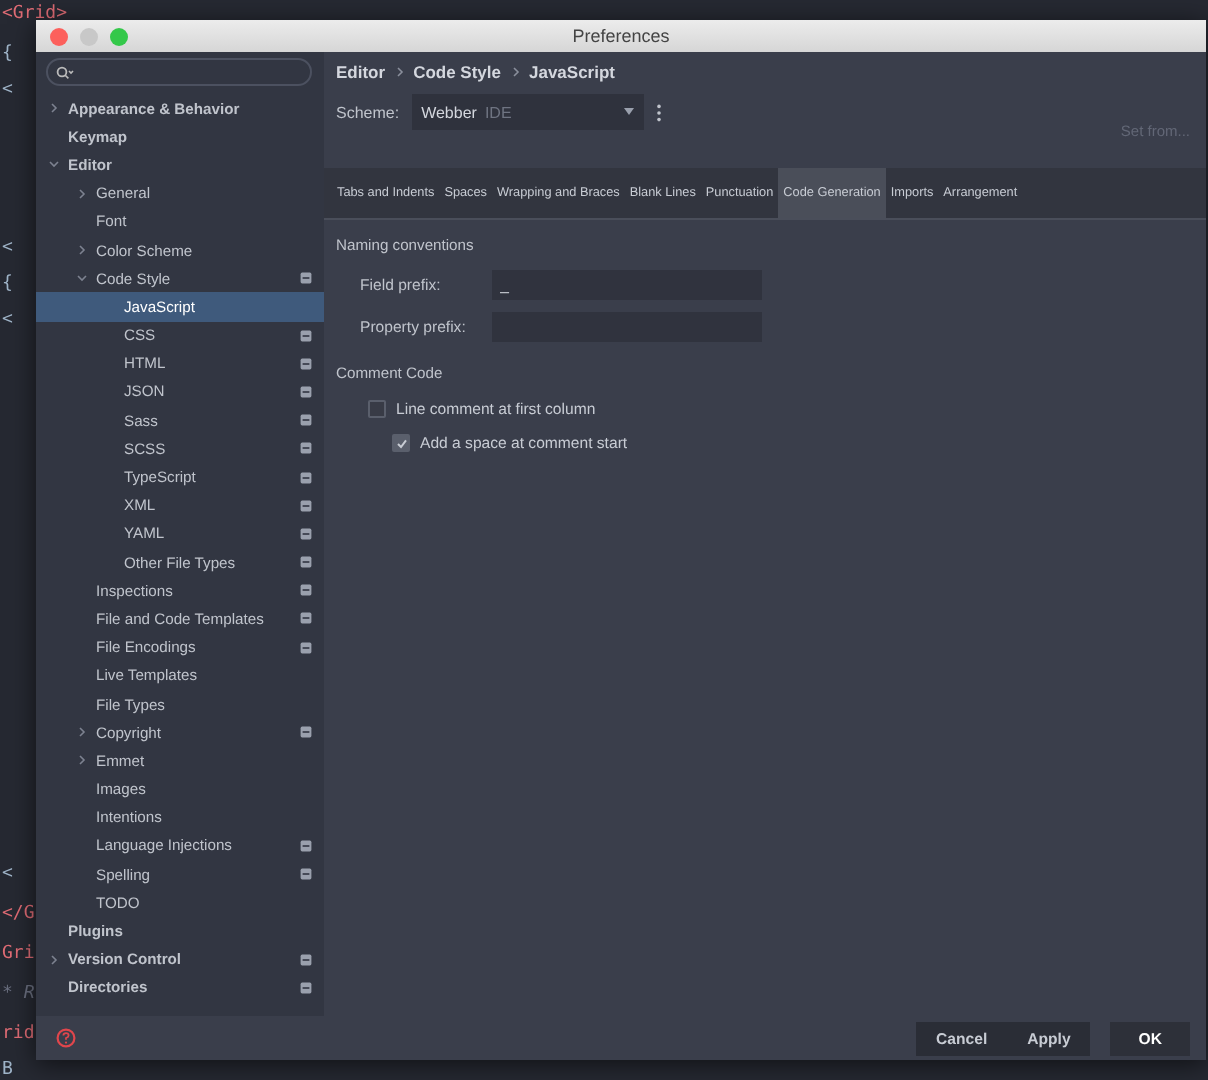  What do you see at coordinates (368, 112) in the screenshot?
I see `scheme-label: Scheme:` at bounding box center [368, 112].